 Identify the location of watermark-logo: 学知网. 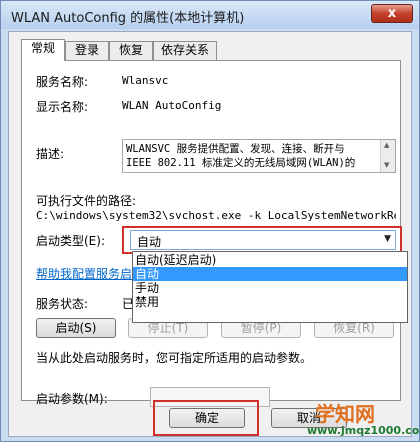
(345, 414).